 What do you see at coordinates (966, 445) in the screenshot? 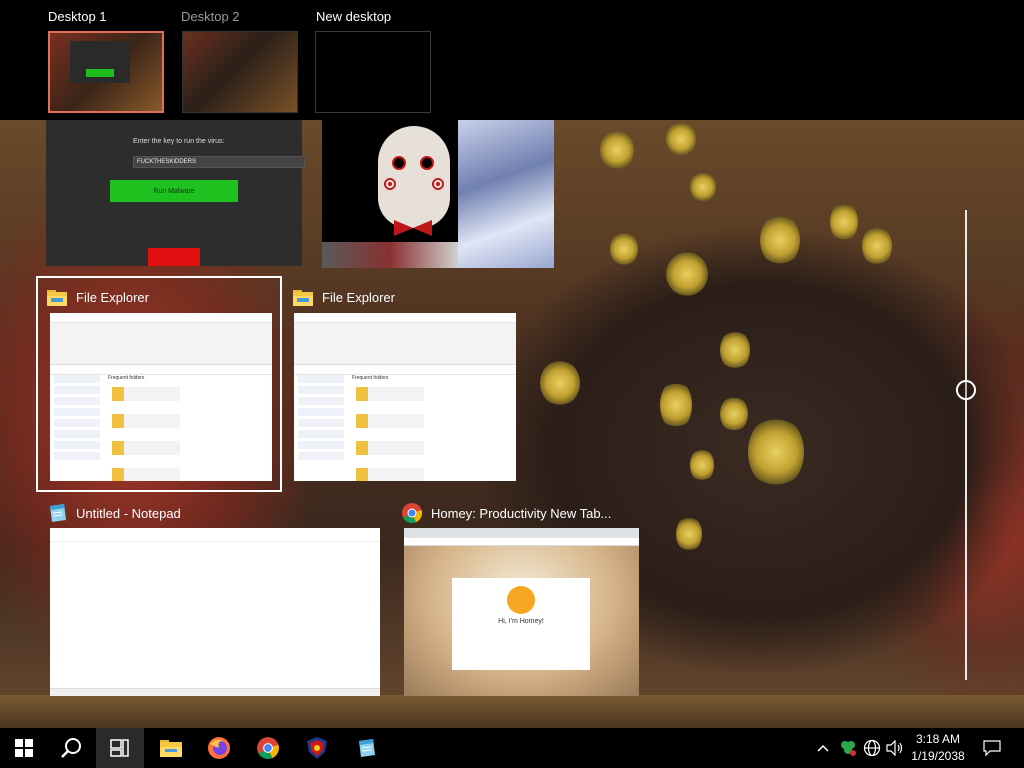
I see `timeline-track` at bounding box center [966, 445].